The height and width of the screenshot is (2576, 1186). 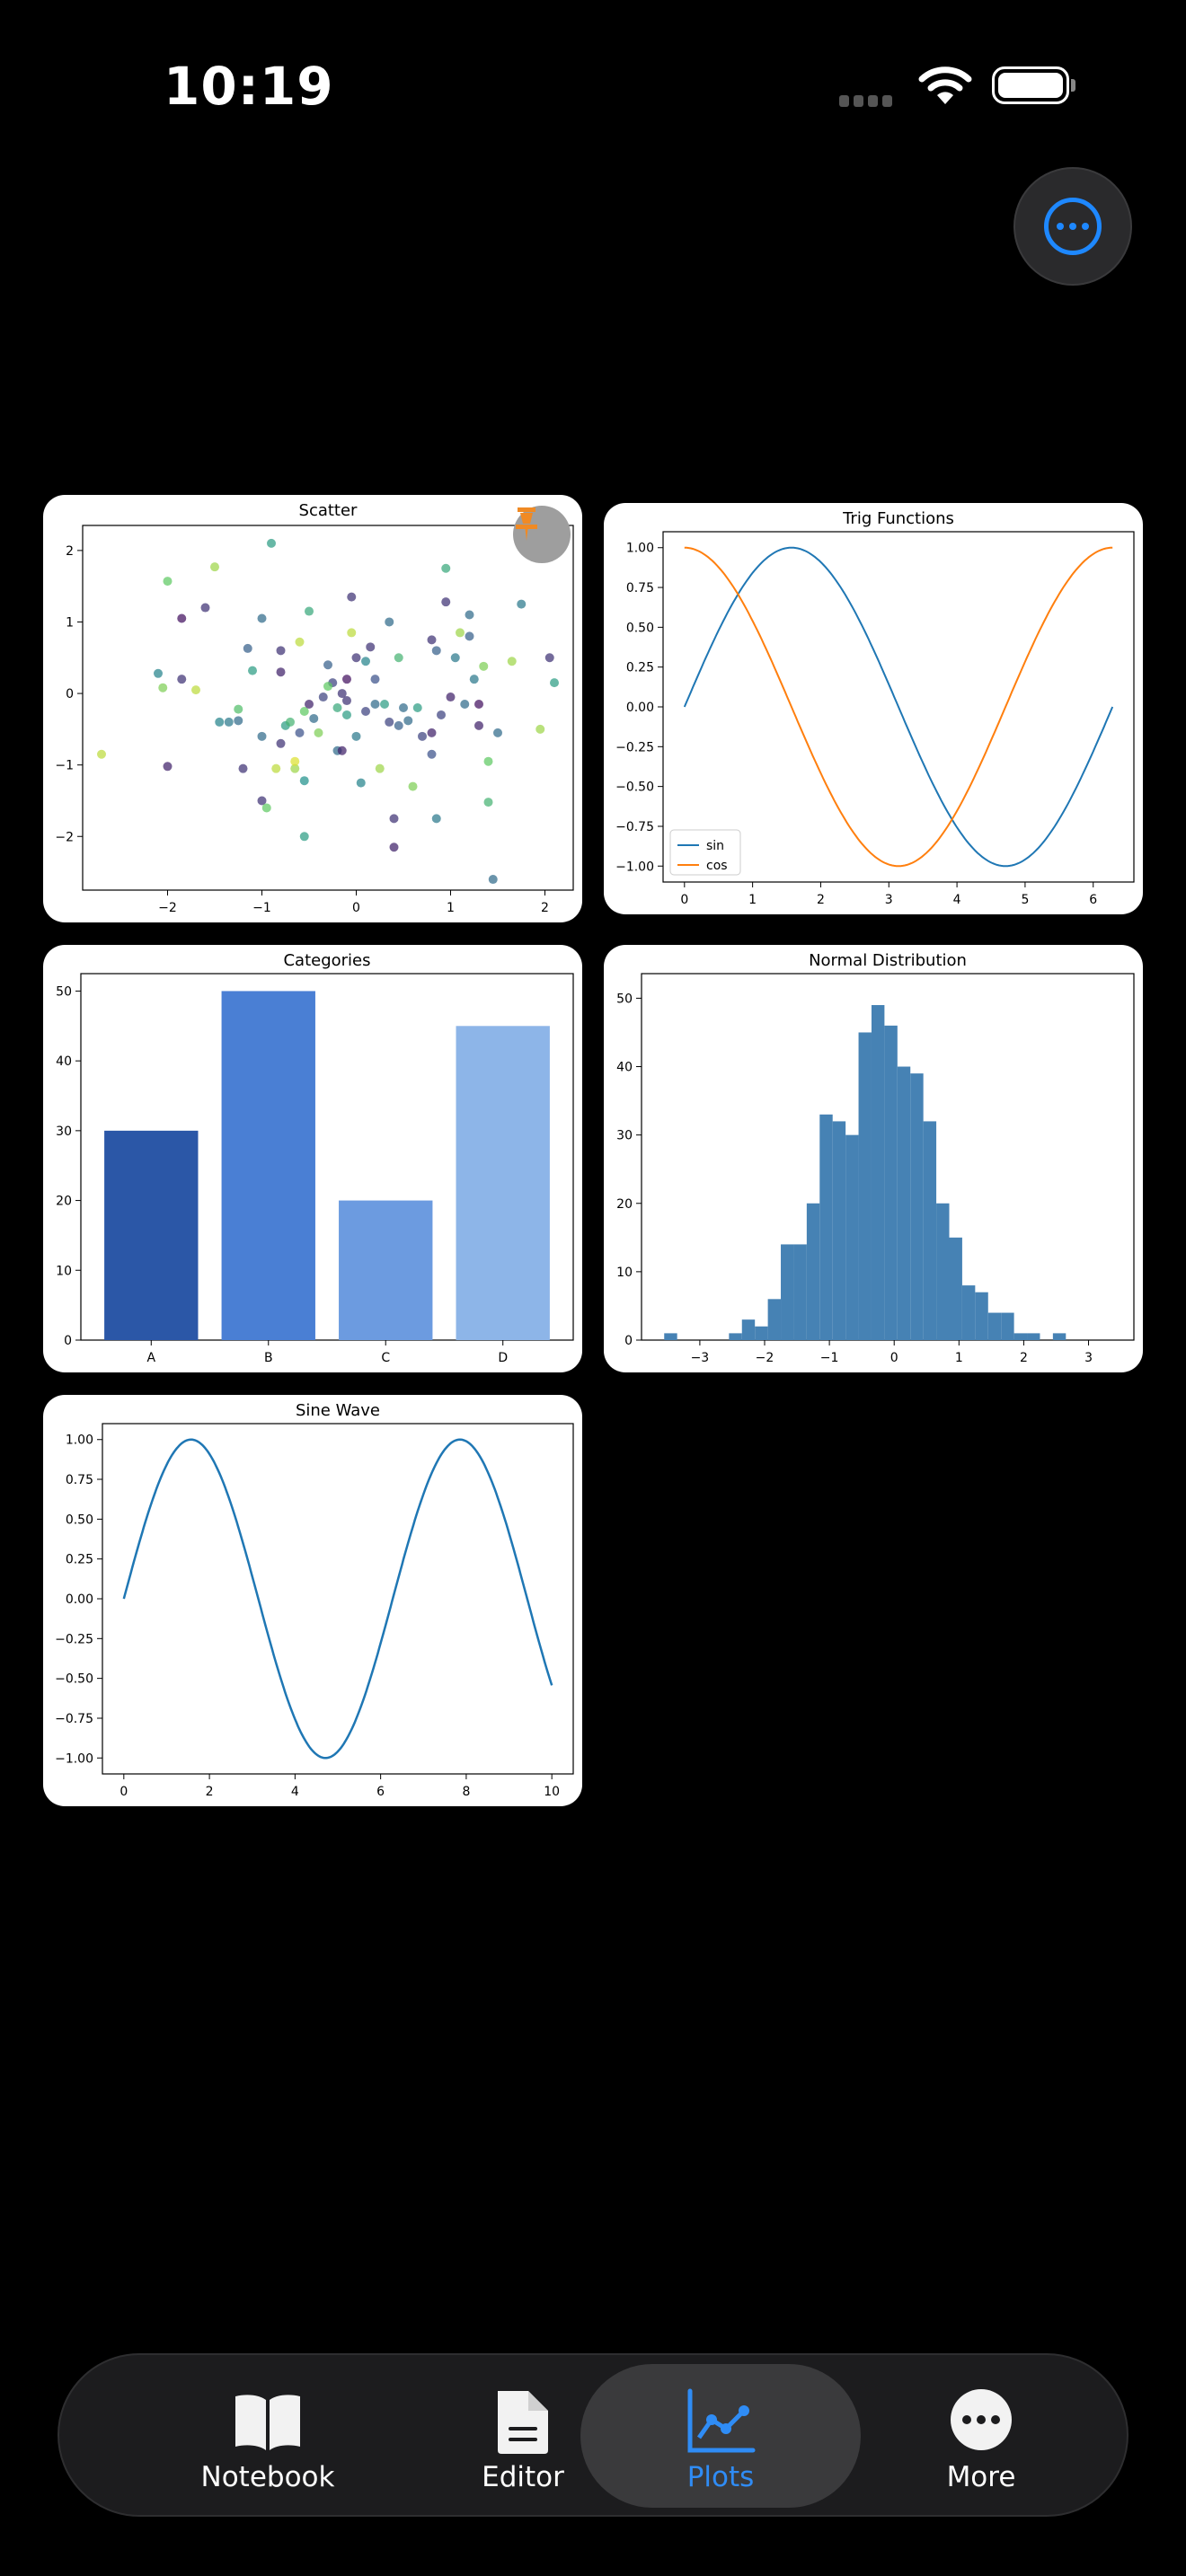 What do you see at coordinates (210, 1792) in the screenshot?
I see `x-tick-label: 2` at bounding box center [210, 1792].